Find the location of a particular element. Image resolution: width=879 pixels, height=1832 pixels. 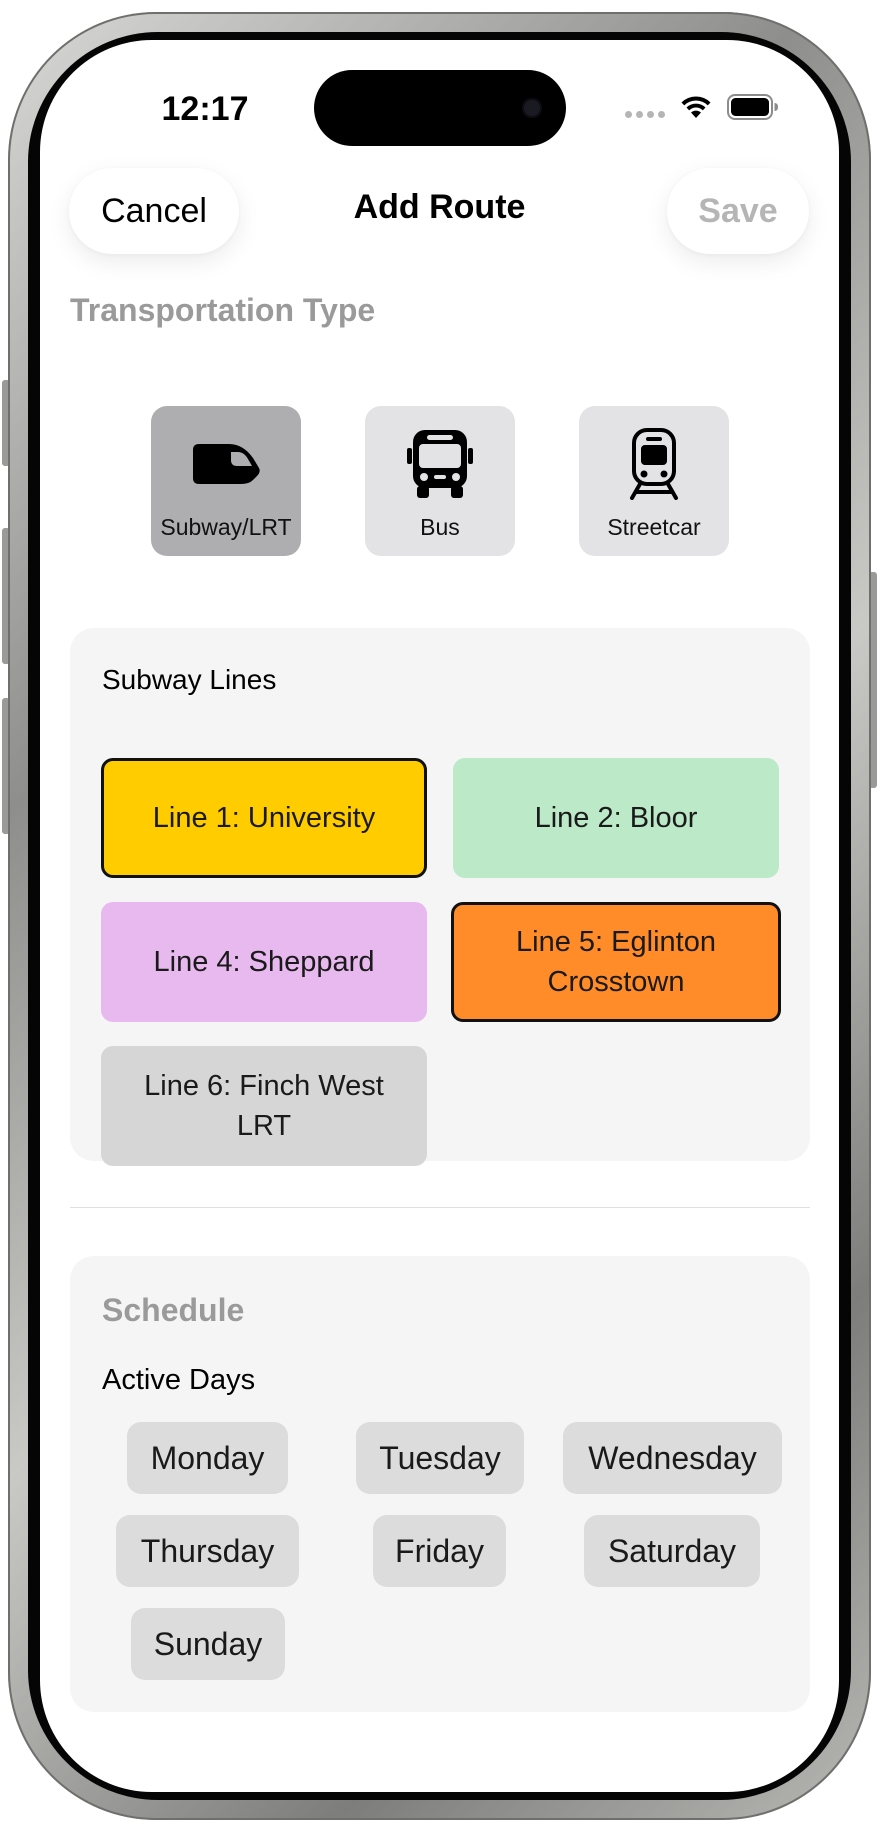

line-1-button: Line 1: University is located at coordinates (264, 818).